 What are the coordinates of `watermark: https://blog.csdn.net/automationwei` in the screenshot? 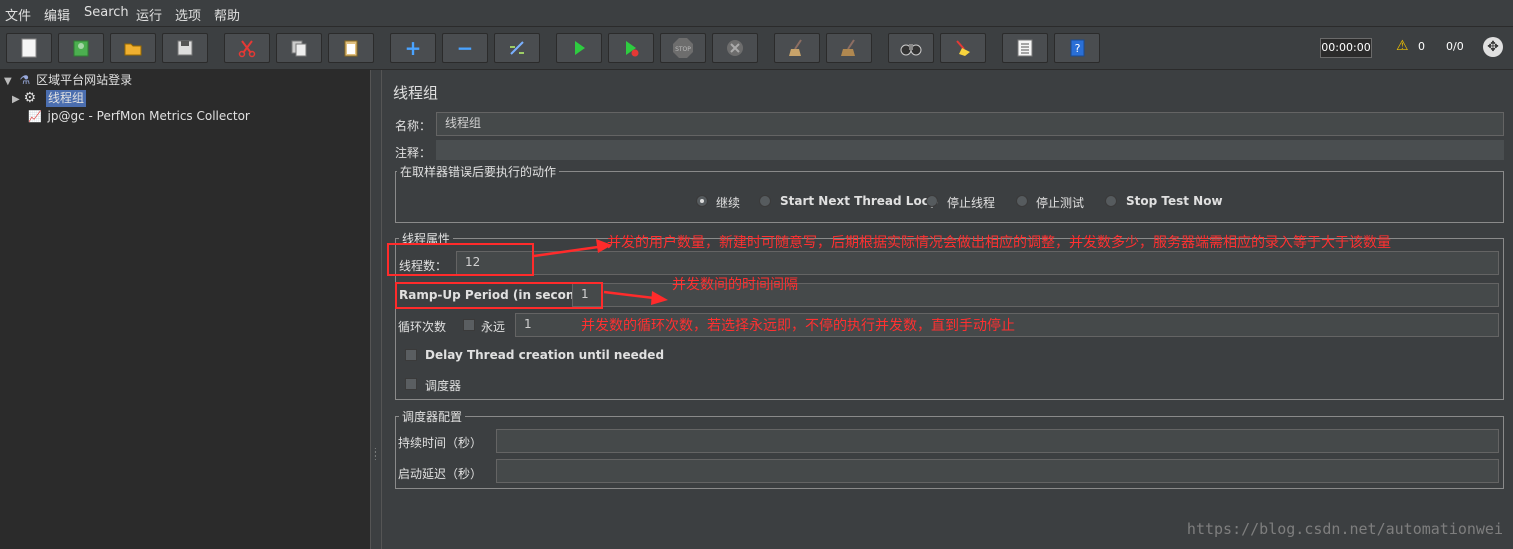 It's located at (1344, 529).